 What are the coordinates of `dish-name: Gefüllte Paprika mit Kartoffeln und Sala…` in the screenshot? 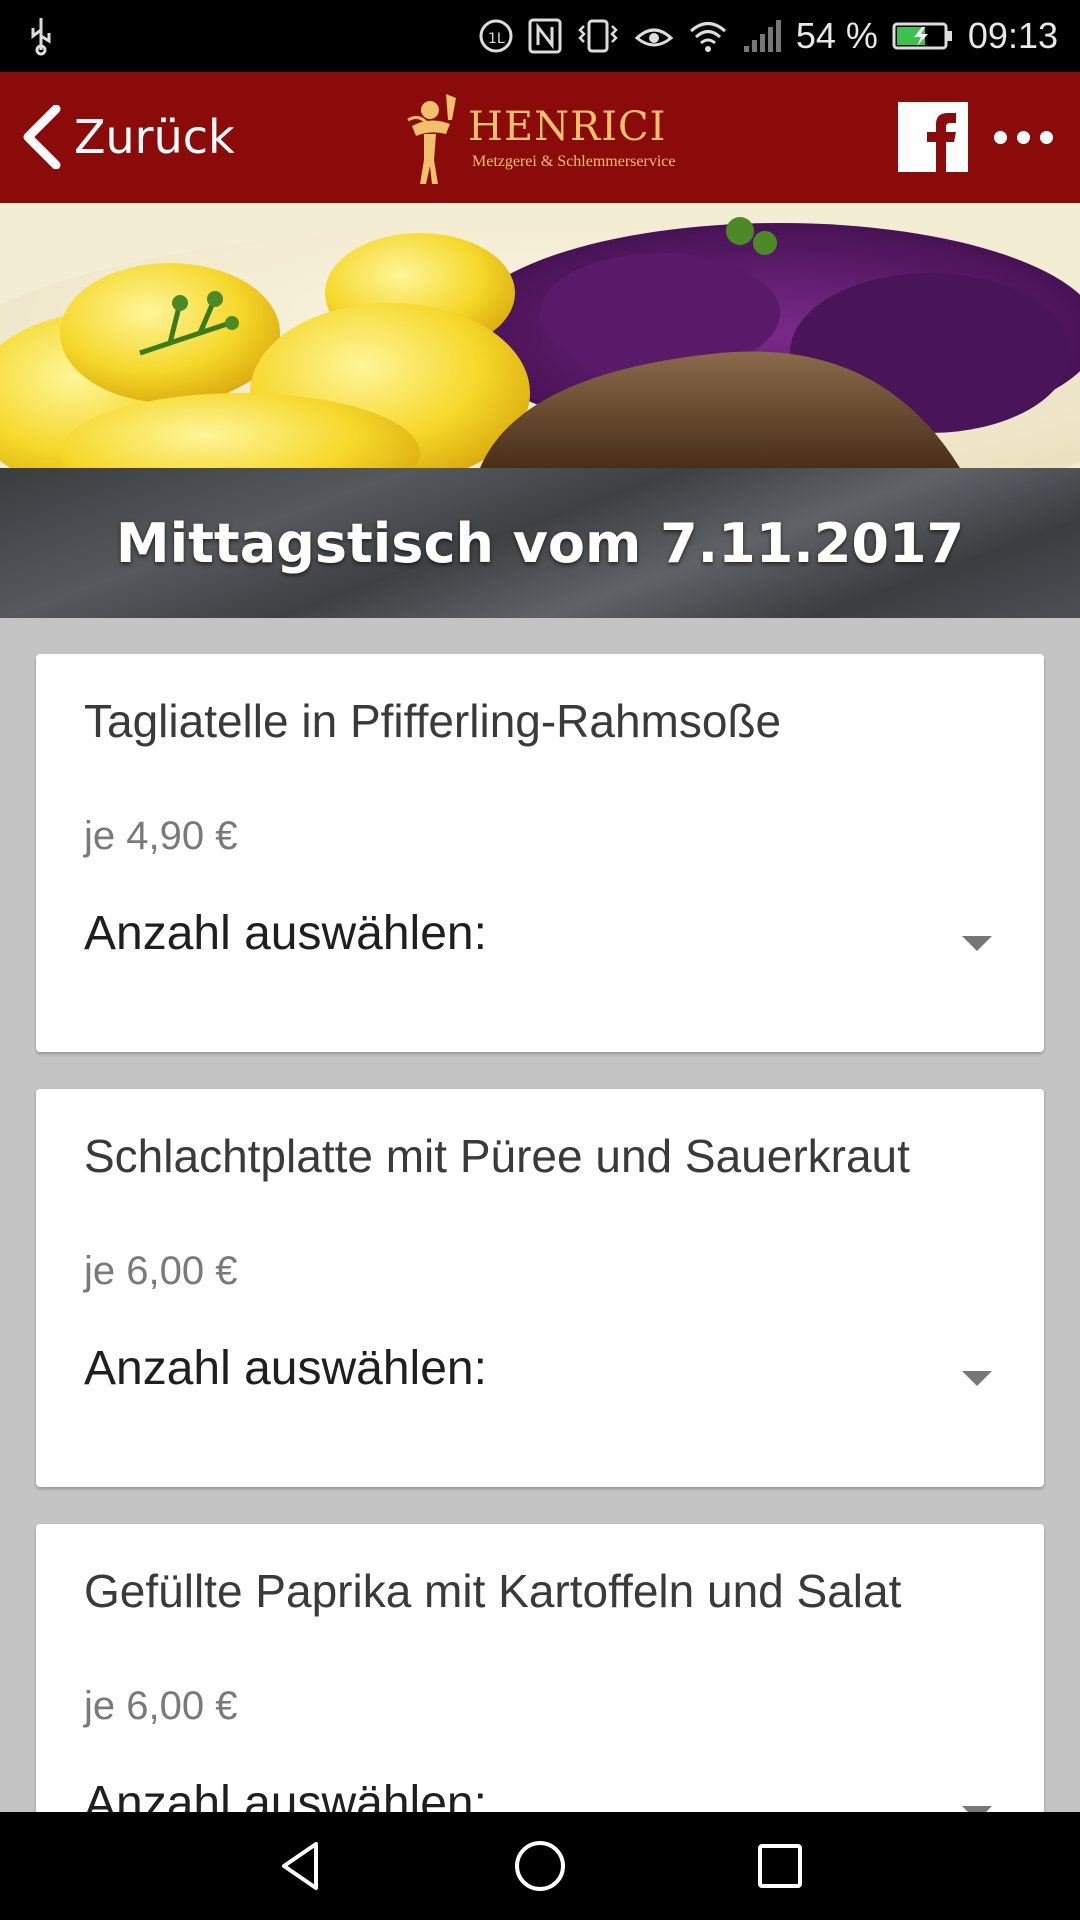 It's located at (493, 1591).